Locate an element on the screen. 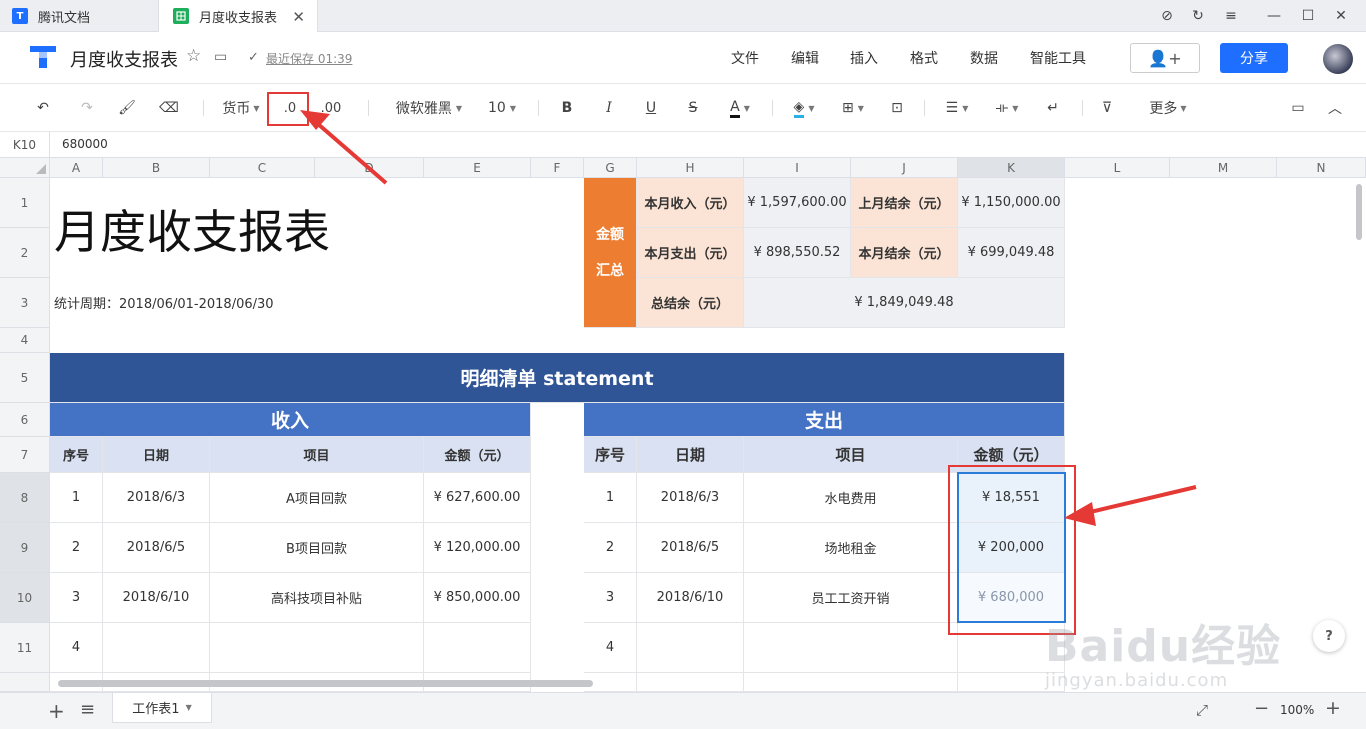 This screenshot has height=729, width=1366. avatar is located at coordinates (1338, 59).